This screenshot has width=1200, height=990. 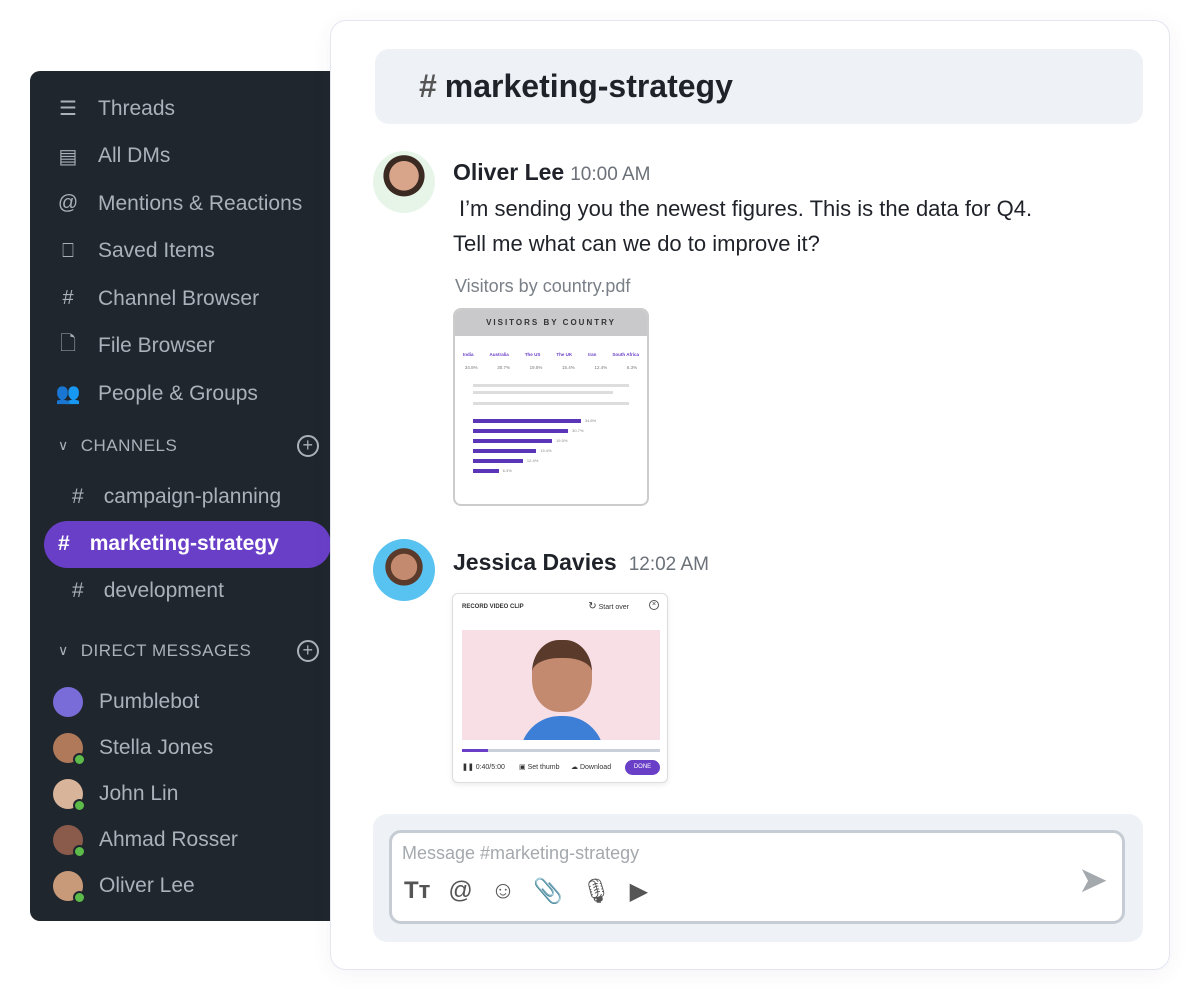 What do you see at coordinates (1093, 880) in the screenshot?
I see `send-icon: ➤` at bounding box center [1093, 880].